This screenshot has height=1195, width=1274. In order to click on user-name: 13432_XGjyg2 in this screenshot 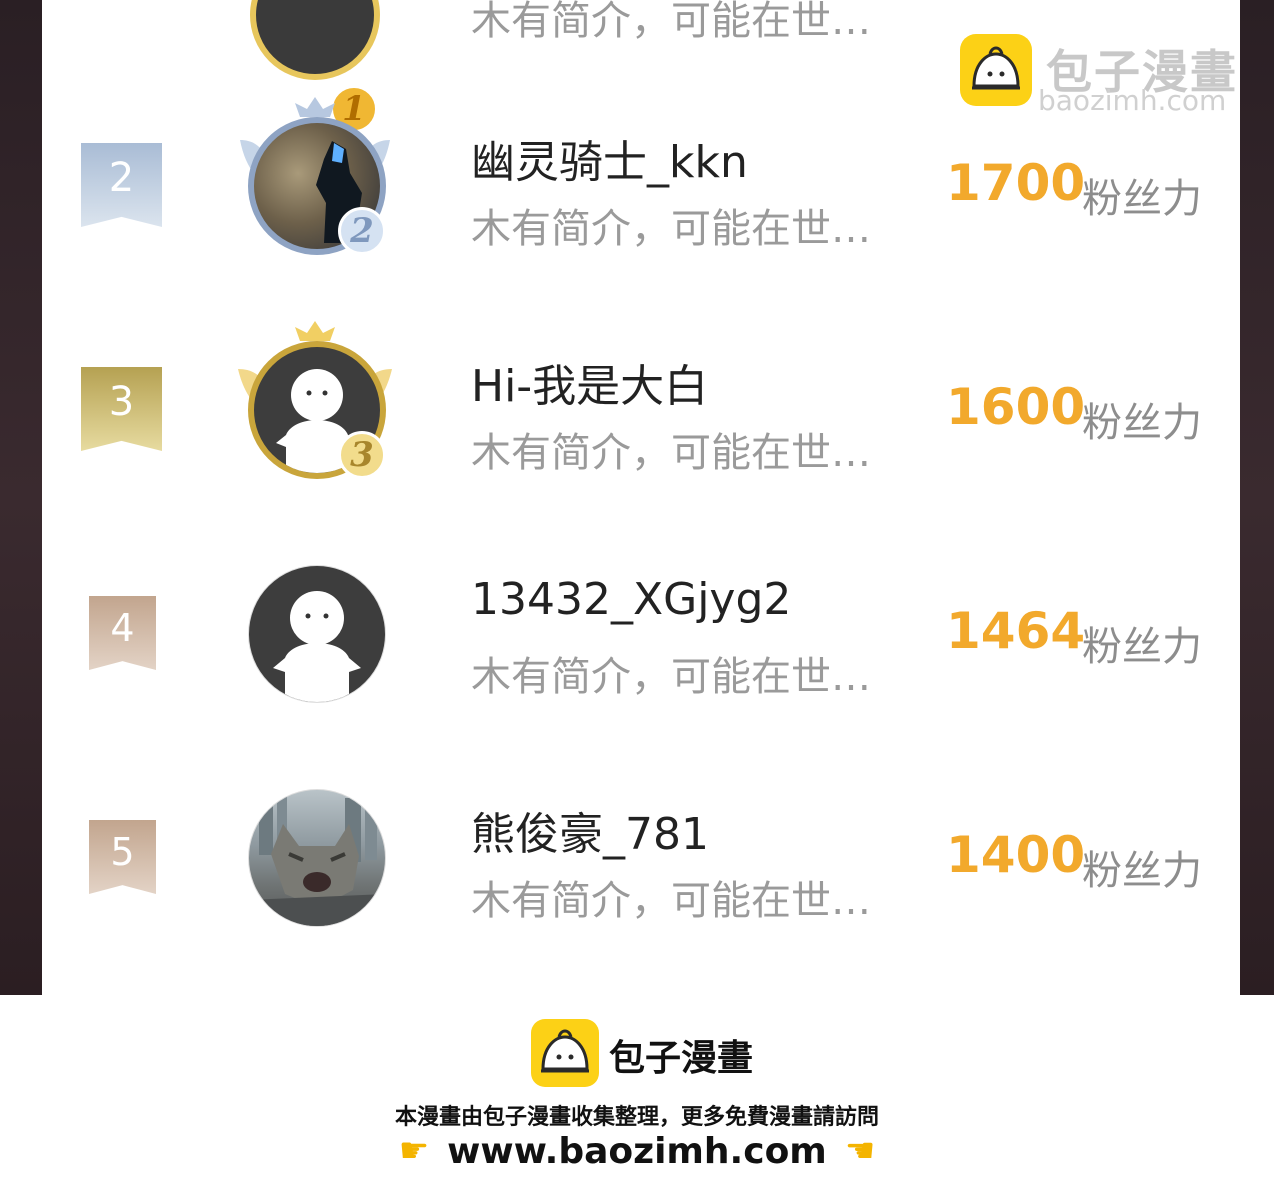, I will do `click(631, 599)`.